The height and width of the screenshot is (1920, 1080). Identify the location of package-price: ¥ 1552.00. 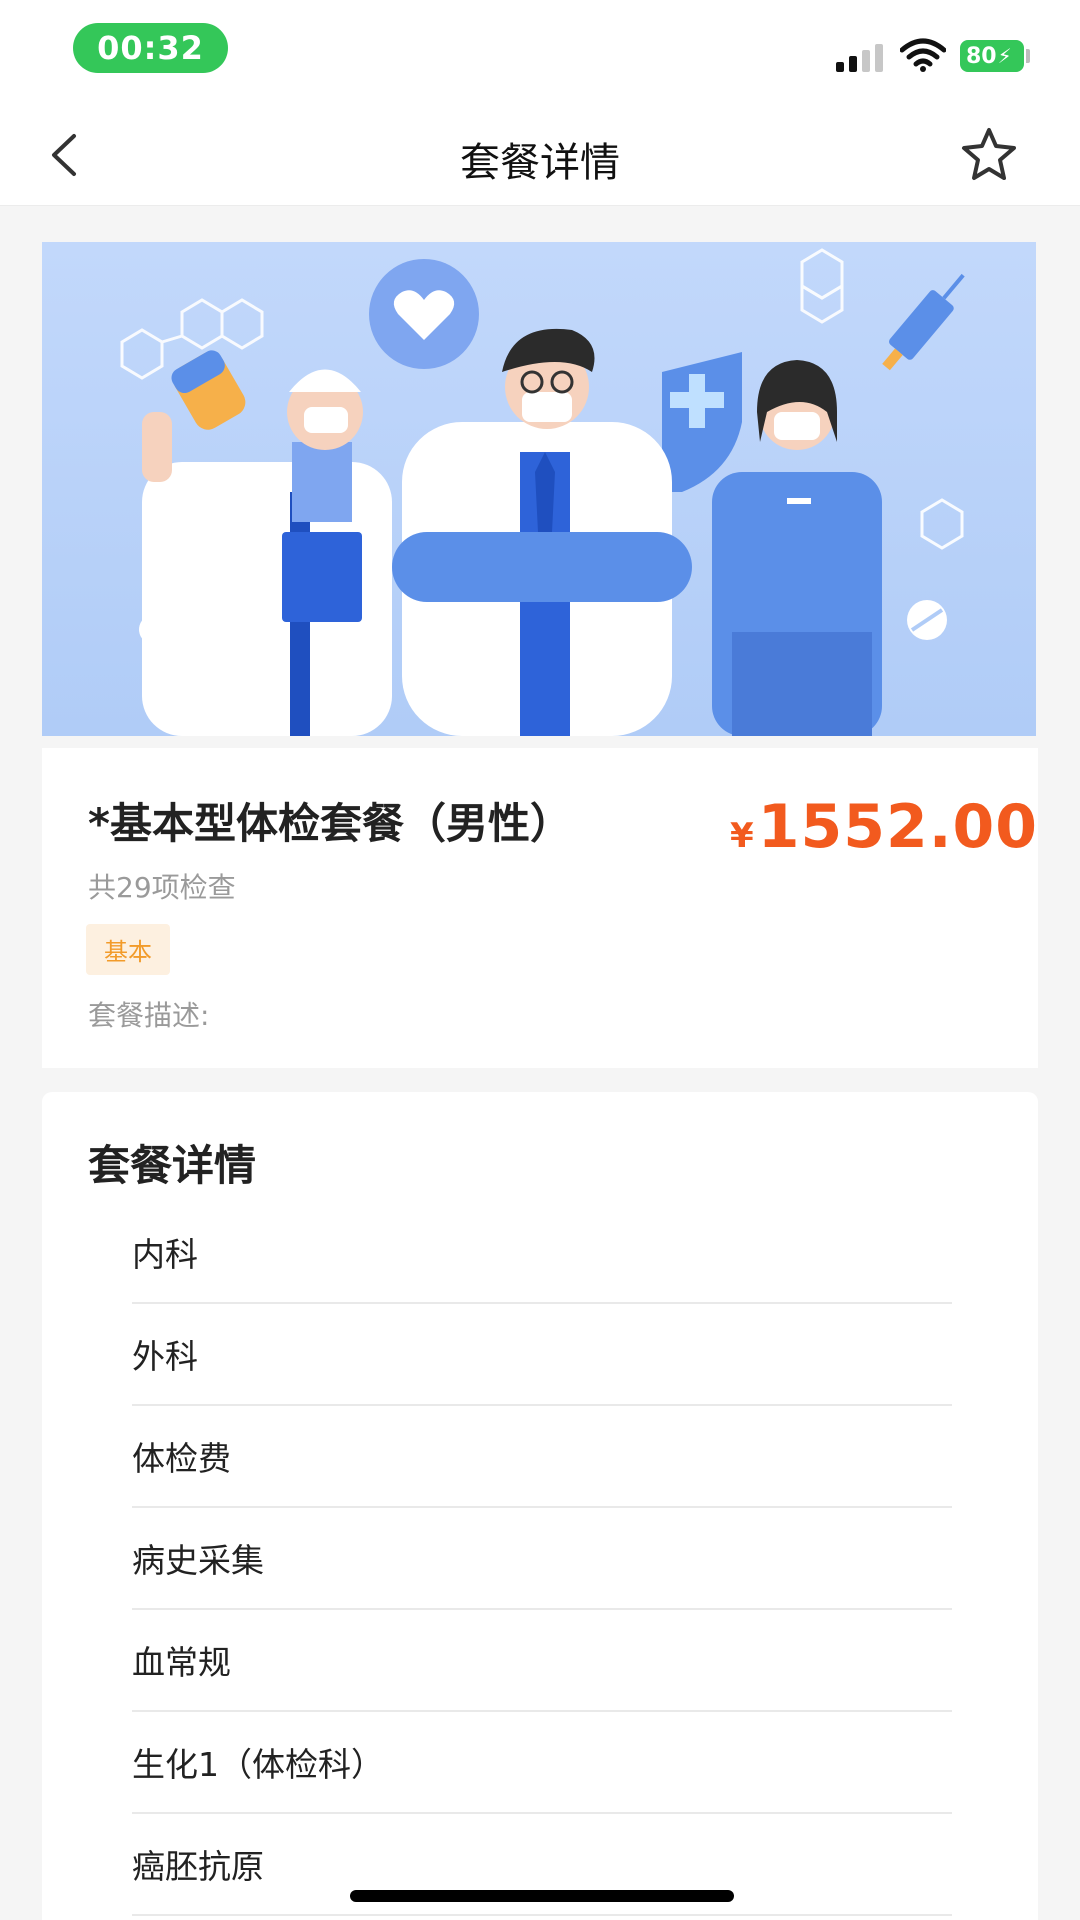
(884, 827).